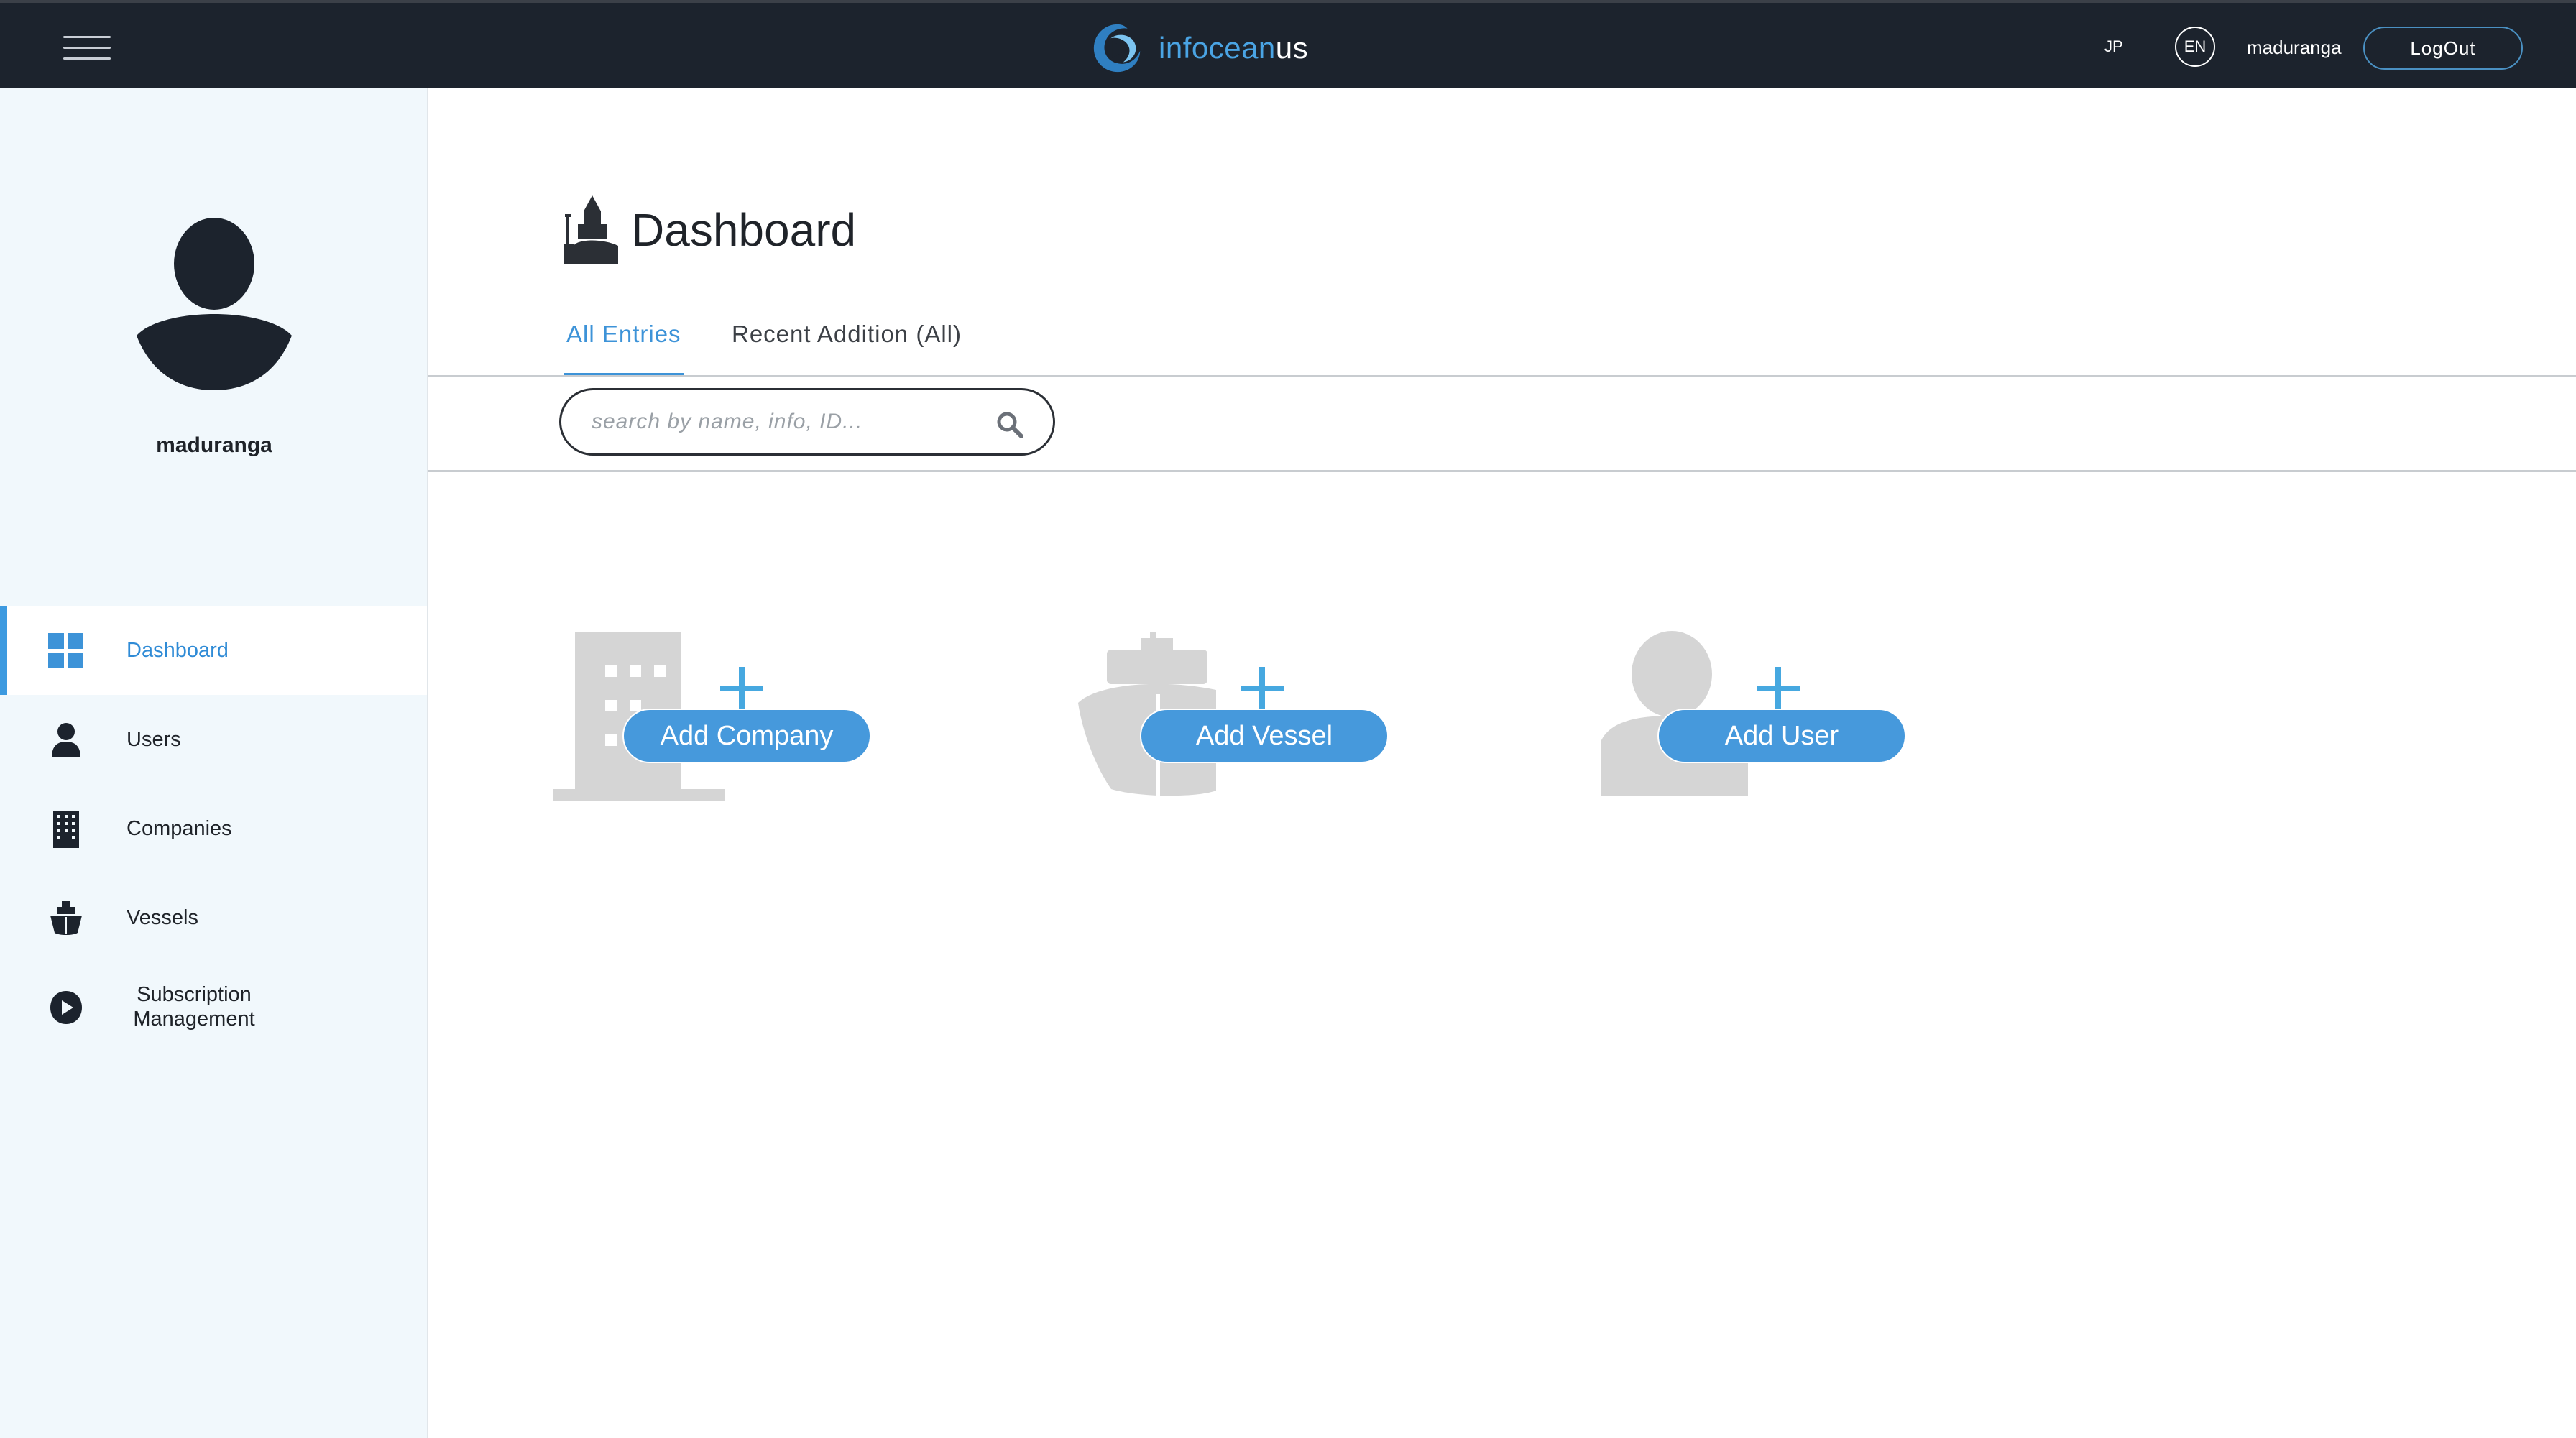  I want to click on language-en-toggle: EN, so click(2195, 47).